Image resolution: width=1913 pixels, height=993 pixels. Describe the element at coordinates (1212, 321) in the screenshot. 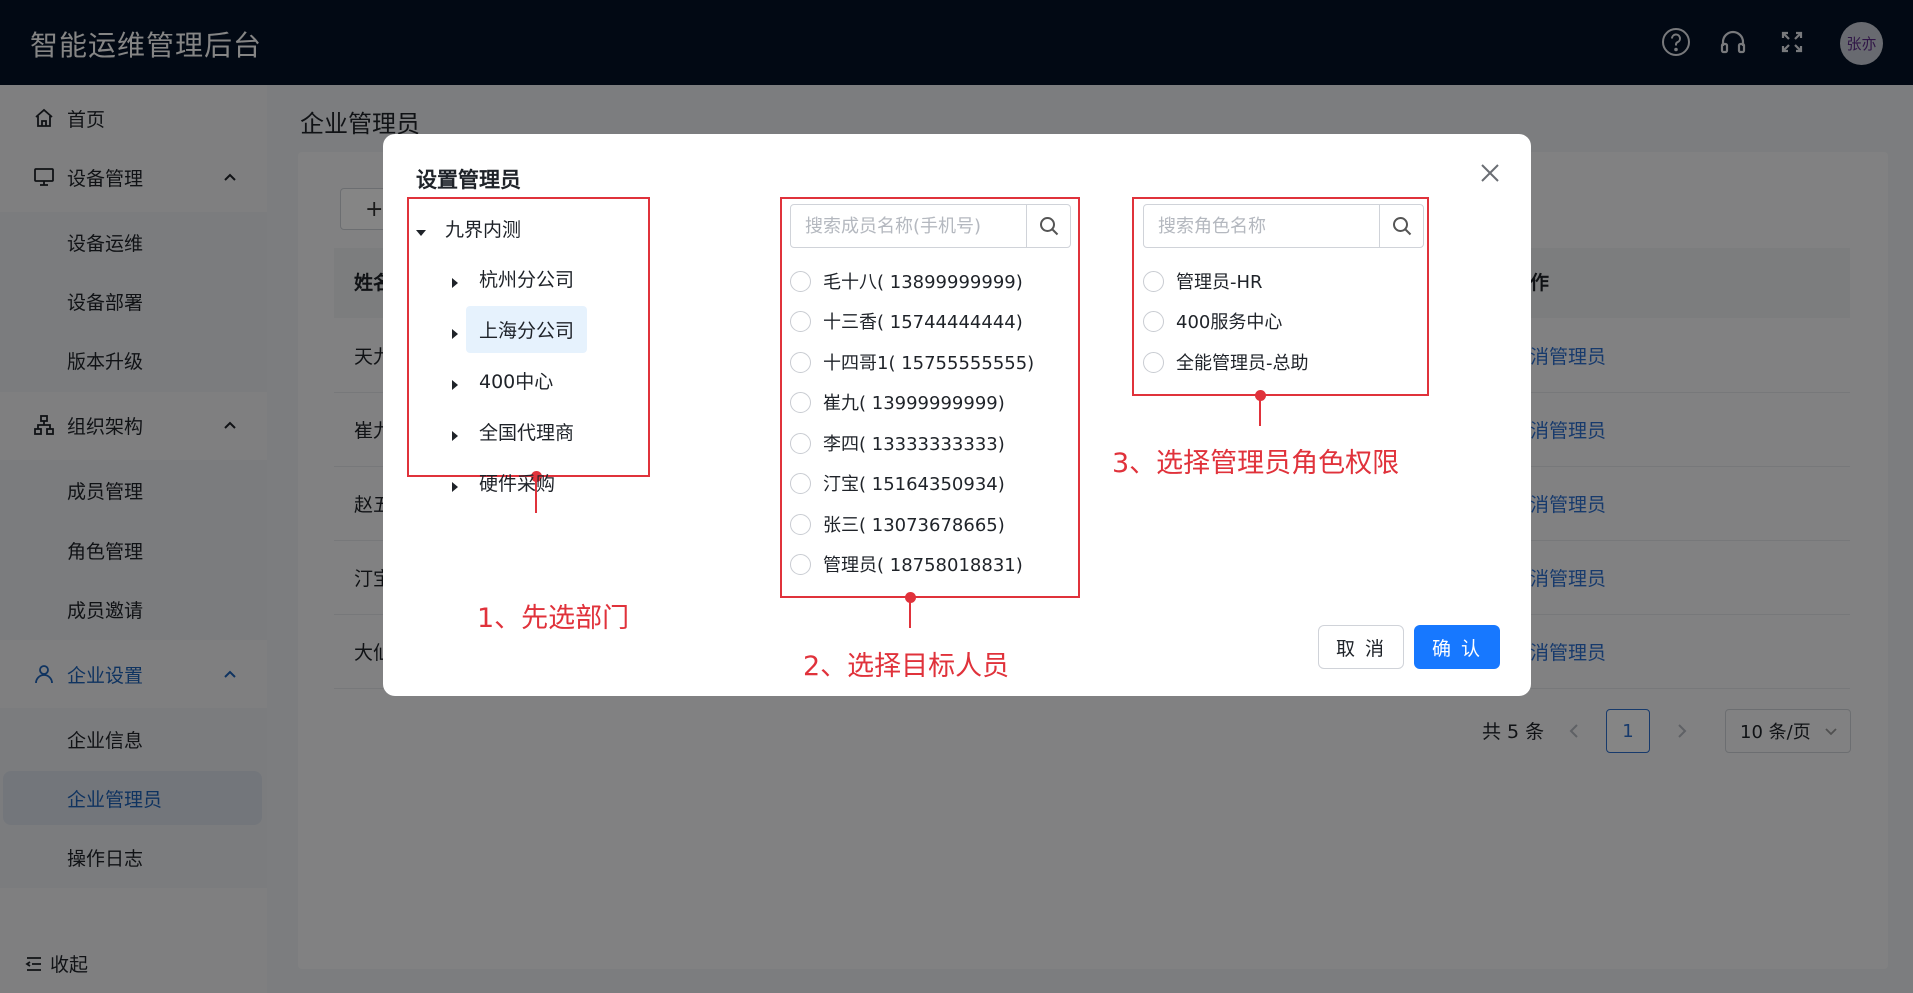

I see `role-option: 400服务中心` at that location.